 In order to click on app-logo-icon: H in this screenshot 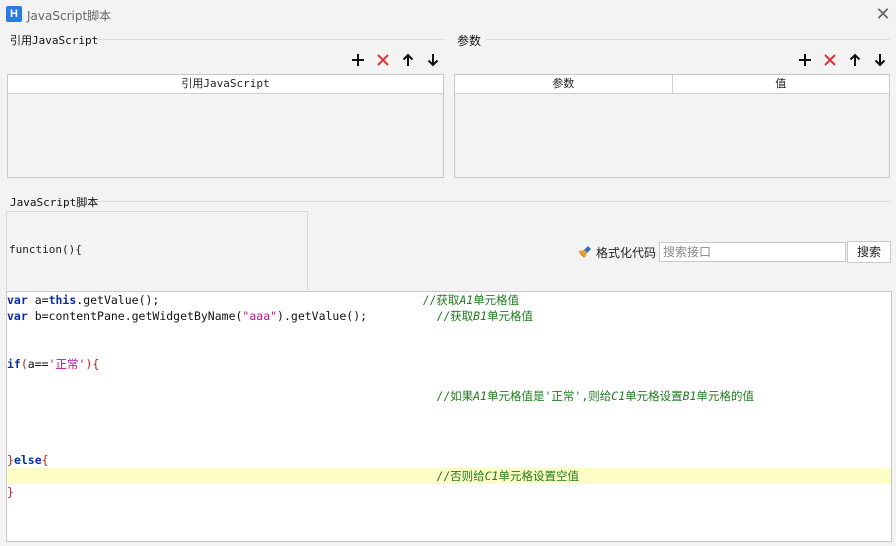, I will do `click(14, 14)`.